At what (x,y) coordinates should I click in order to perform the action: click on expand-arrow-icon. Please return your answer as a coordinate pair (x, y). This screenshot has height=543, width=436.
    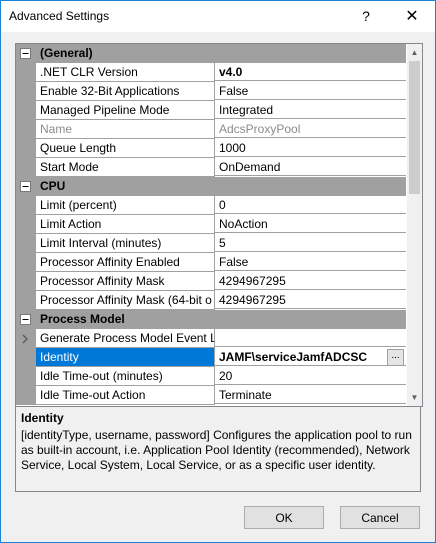
    Looking at the image, I should click on (25, 340).